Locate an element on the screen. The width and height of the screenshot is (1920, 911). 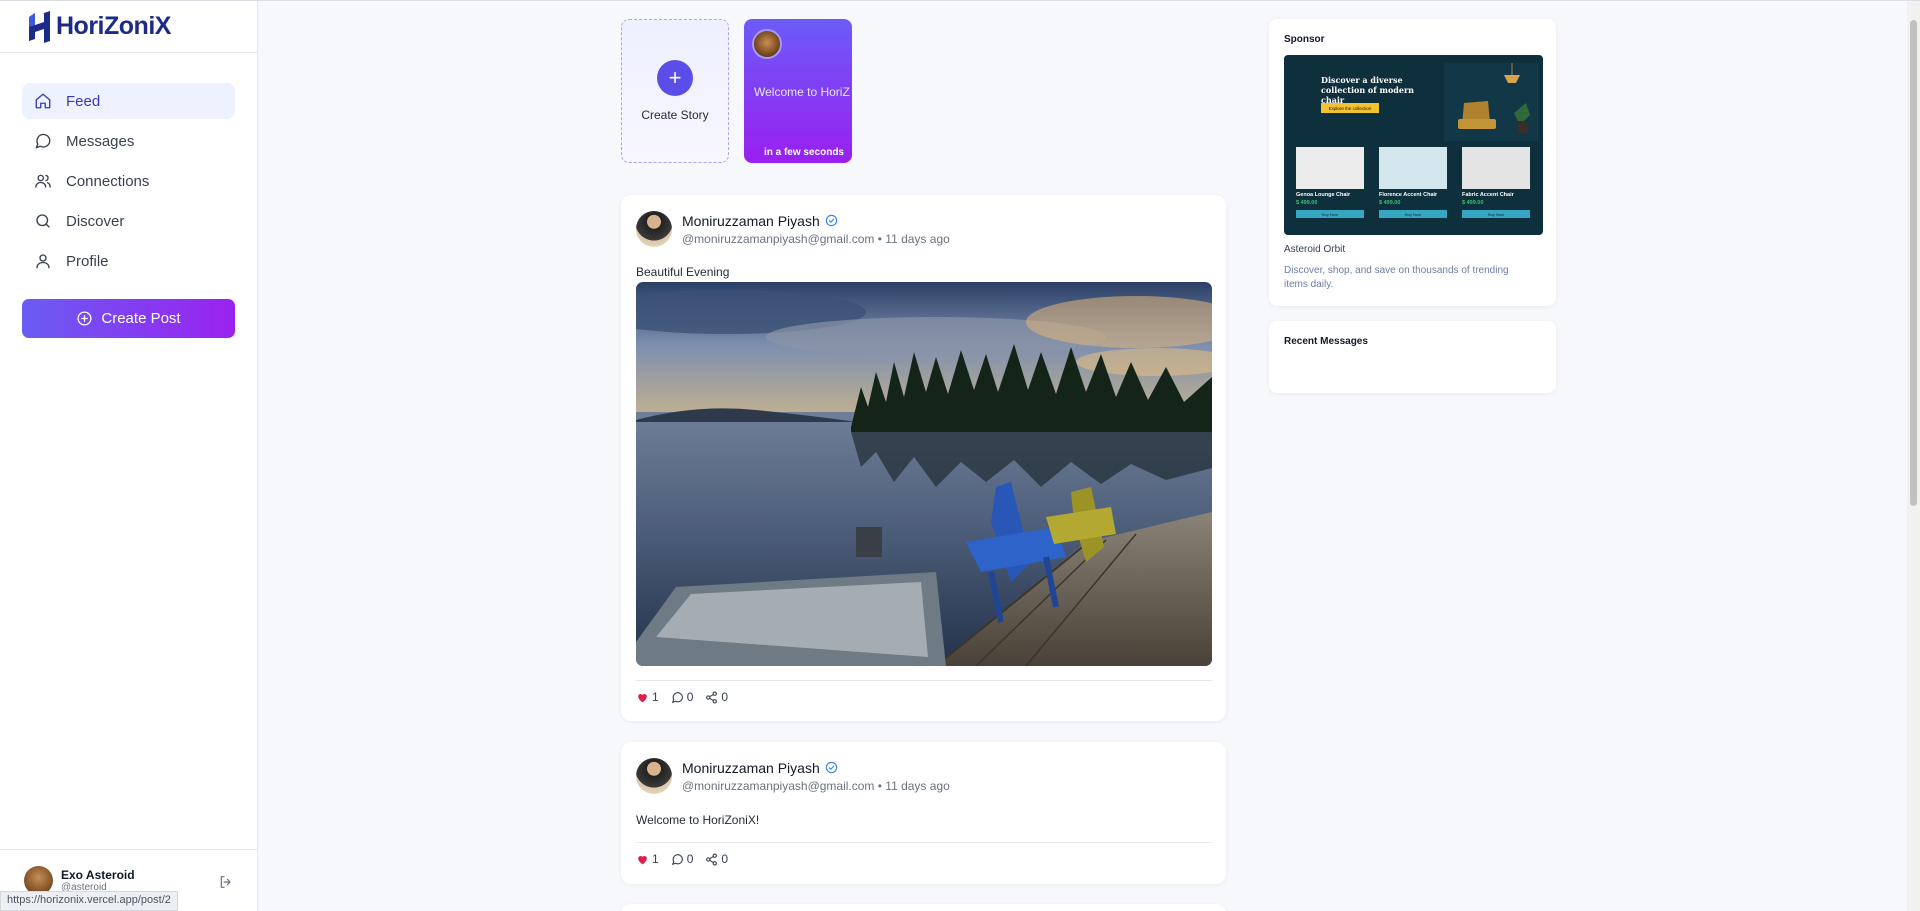
logout-icon is located at coordinates (226, 882).